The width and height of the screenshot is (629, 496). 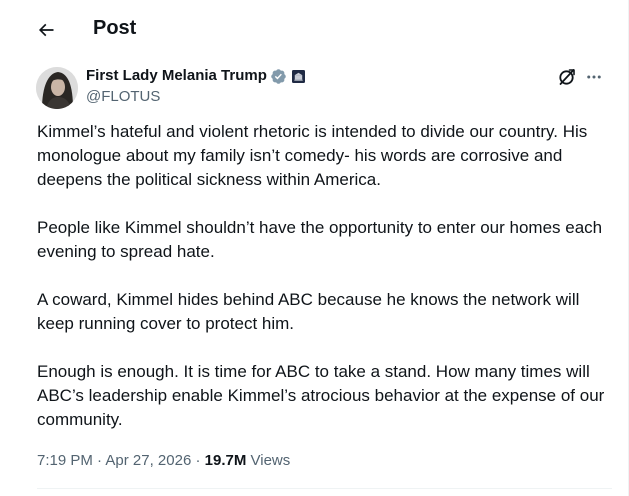 What do you see at coordinates (65, 460) in the screenshot?
I see `post-time: 7:19 PM` at bounding box center [65, 460].